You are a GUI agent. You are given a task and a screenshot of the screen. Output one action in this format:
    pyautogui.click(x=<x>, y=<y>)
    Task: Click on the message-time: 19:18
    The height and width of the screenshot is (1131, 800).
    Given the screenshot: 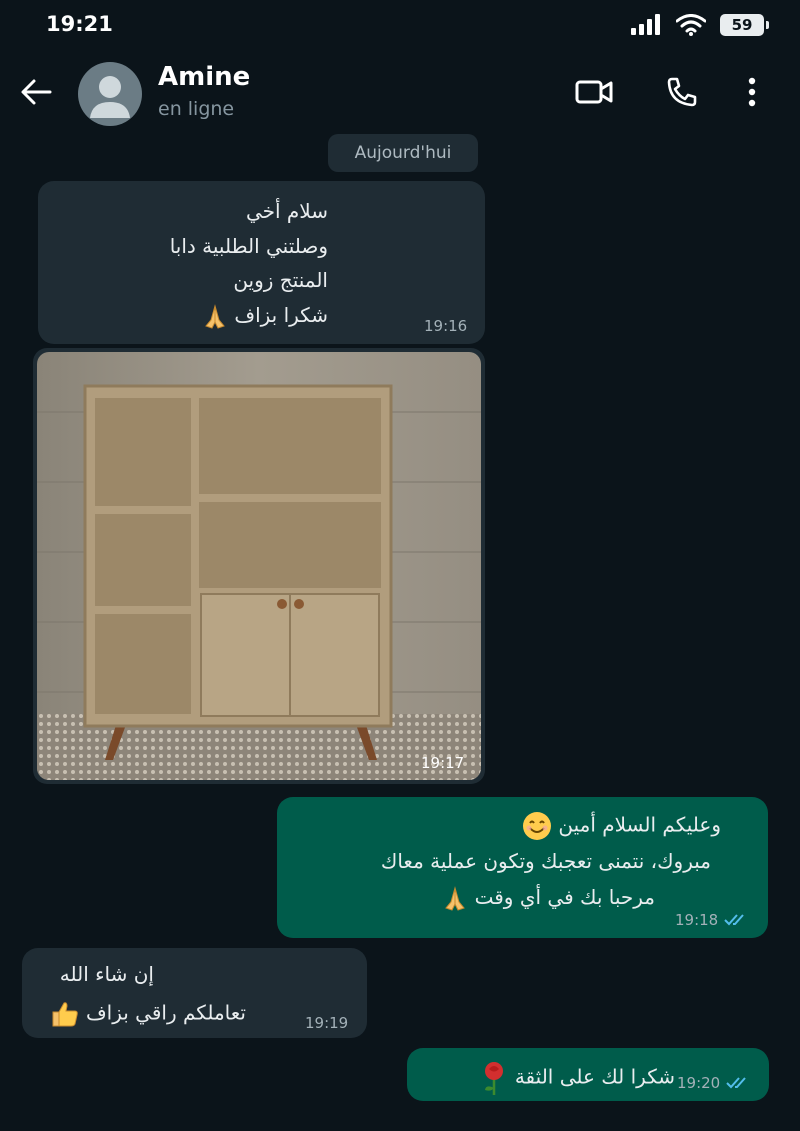 What is the action you would take?
    pyautogui.click(x=697, y=920)
    